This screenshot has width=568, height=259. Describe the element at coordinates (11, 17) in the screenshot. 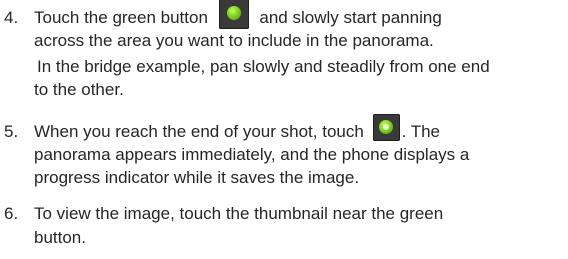

I see `step-number: 4.` at that location.